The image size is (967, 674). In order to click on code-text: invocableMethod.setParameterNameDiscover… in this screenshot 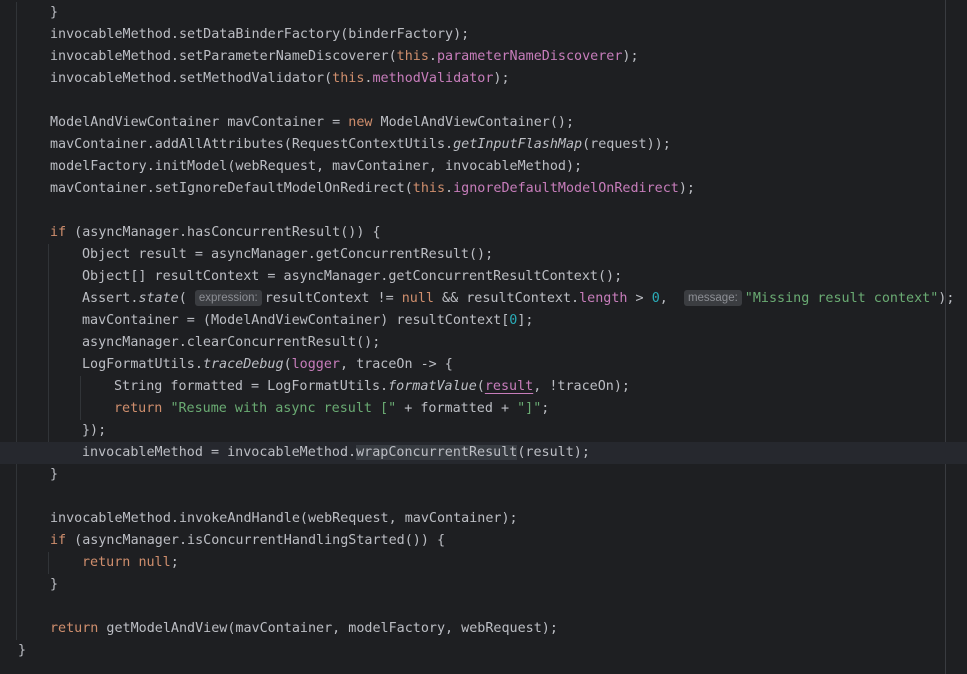, I will do `click(344, 57)`.